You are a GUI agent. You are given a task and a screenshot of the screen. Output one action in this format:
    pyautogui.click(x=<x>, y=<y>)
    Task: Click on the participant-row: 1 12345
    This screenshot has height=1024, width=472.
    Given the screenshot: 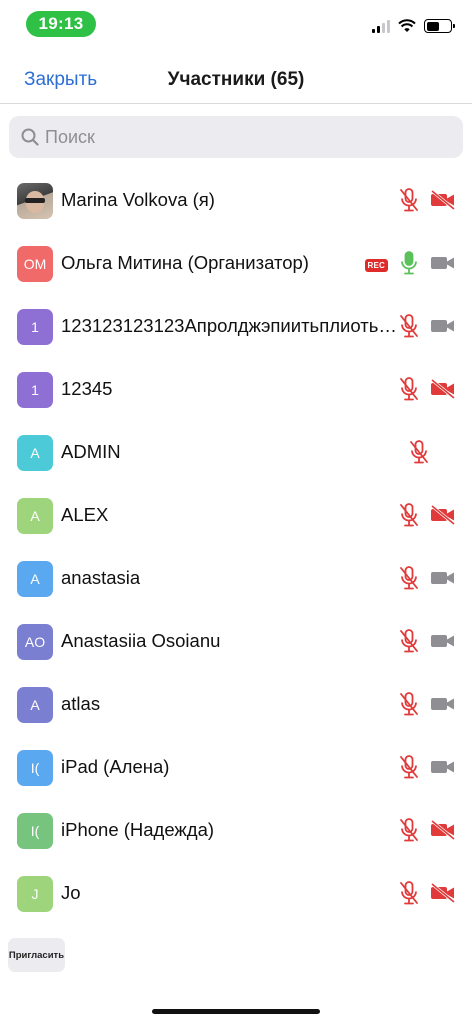 What is the action you would take?
    pyautogui.click(x=236, y=390)
    